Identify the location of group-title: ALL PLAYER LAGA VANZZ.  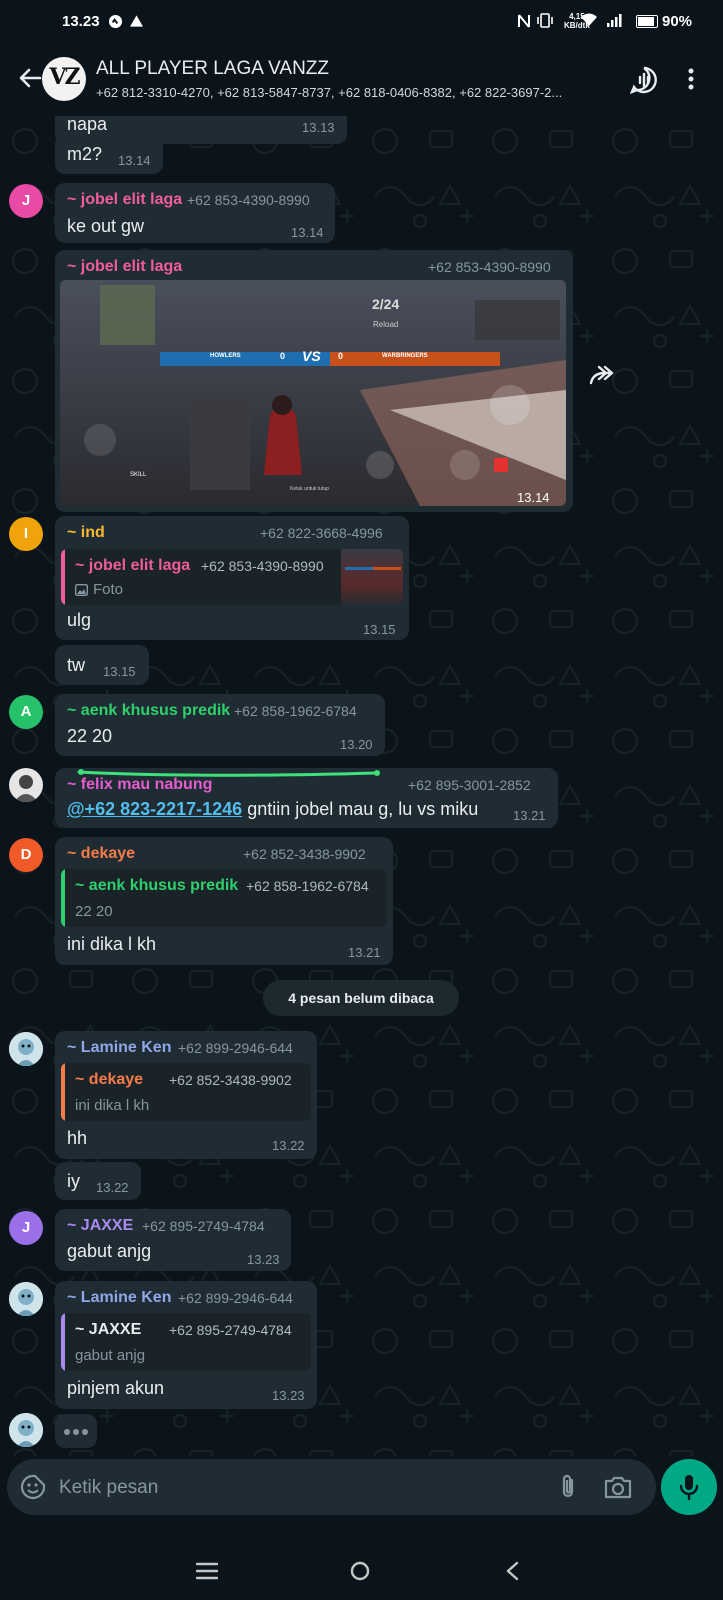
(212, 69).